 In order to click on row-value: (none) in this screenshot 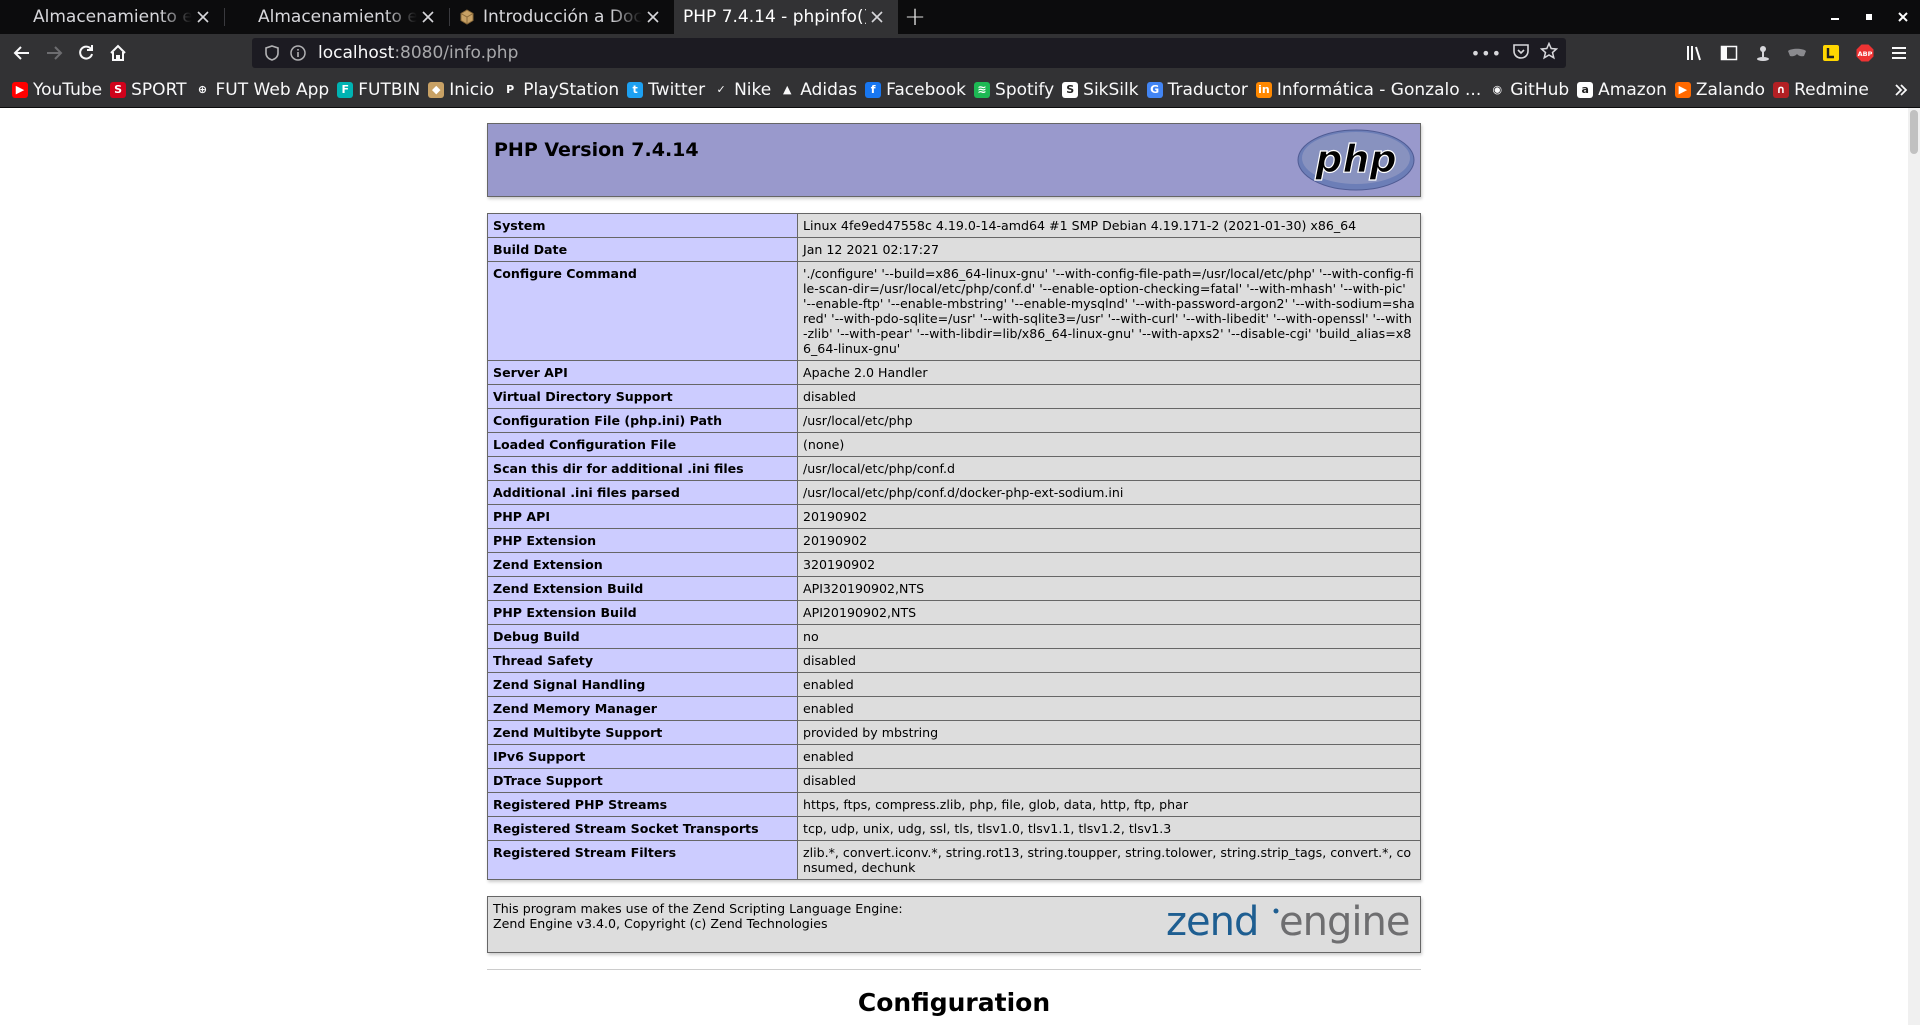, I will do `click(1109, 444)`.